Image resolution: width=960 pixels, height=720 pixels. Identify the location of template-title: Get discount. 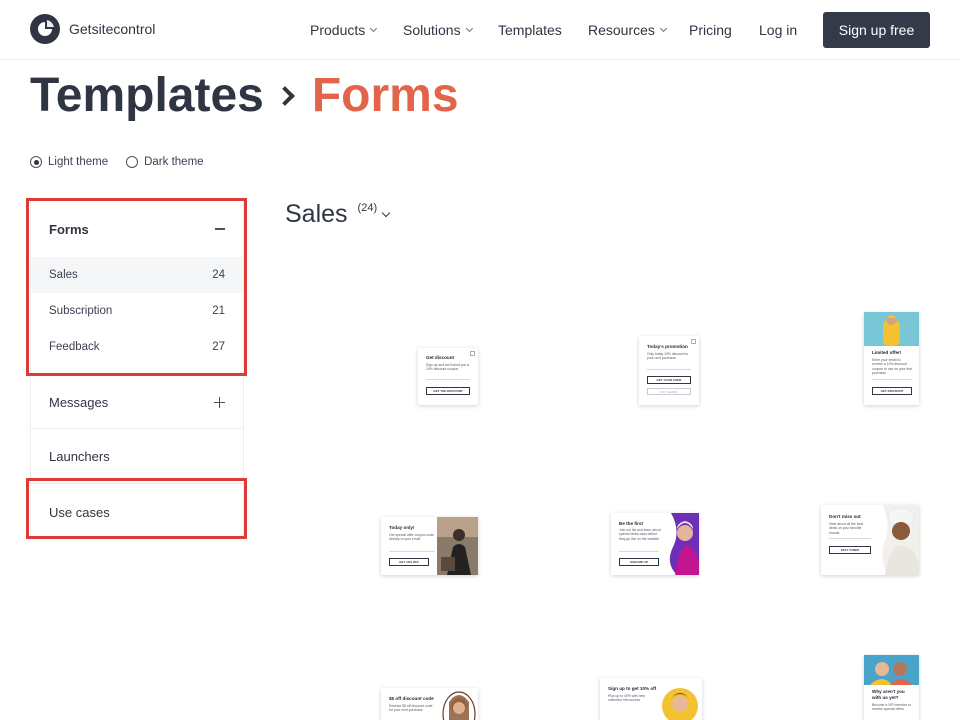
(440, 357).